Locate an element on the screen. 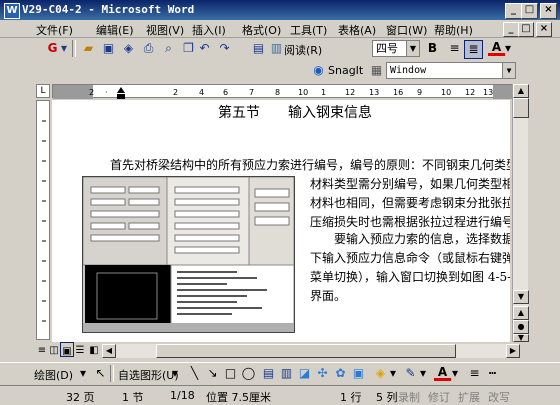 Image resolution: width=560 pixels, height=405 pixels. capture-settings-icon: ▦ is located at coordinates (376, 70).